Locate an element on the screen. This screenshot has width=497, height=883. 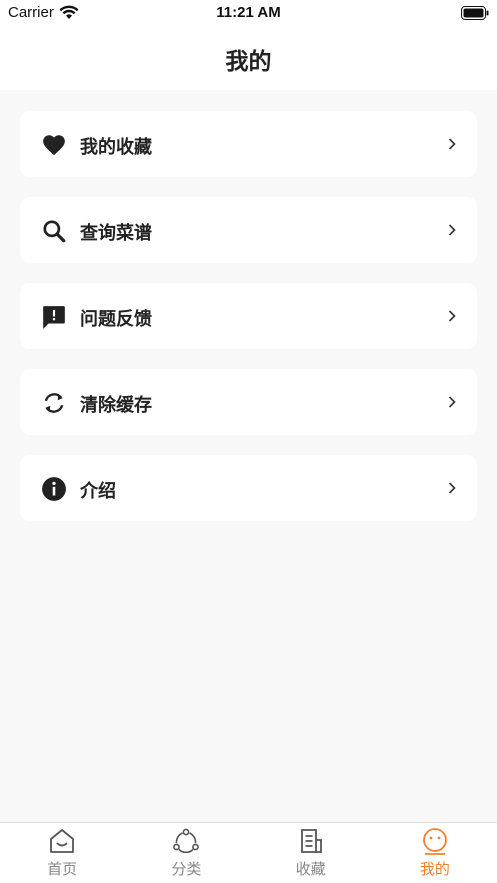
home-icon is located at coordinates (62, 841).